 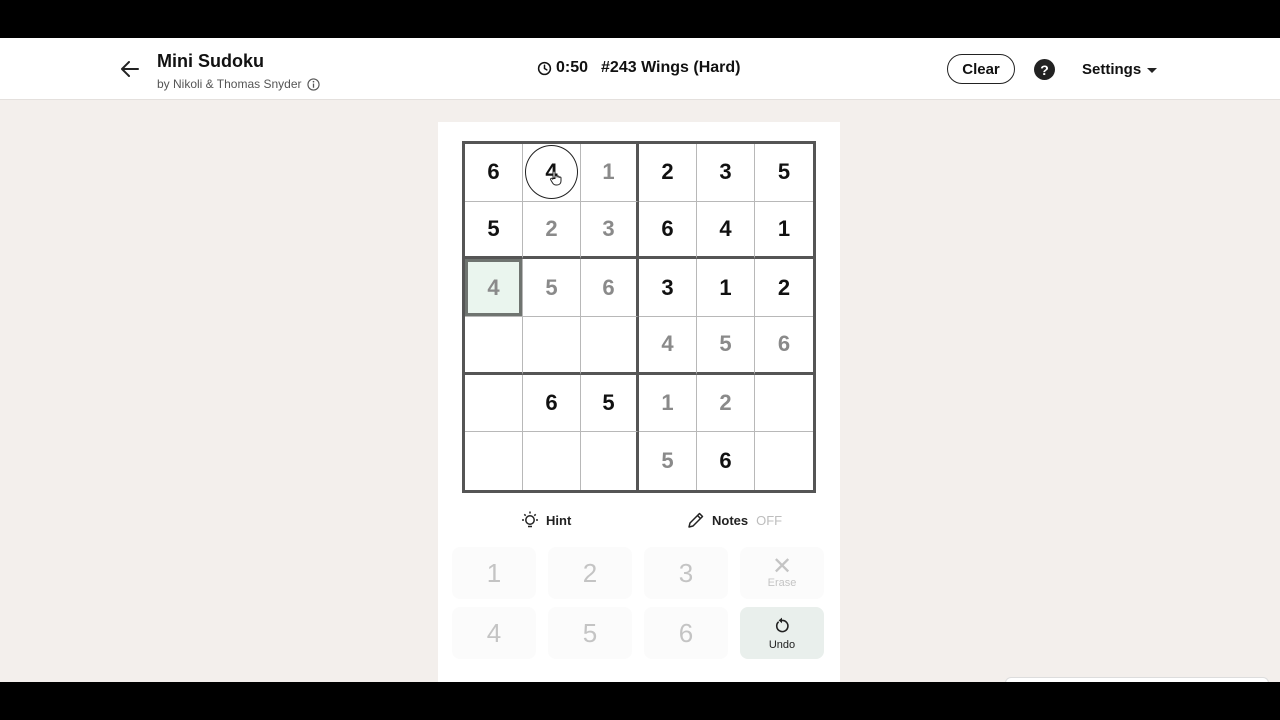 What do you see at coordinates (590, 573) in the screenshot?
I see `key-2: 2` at bounding box center [590, 573].